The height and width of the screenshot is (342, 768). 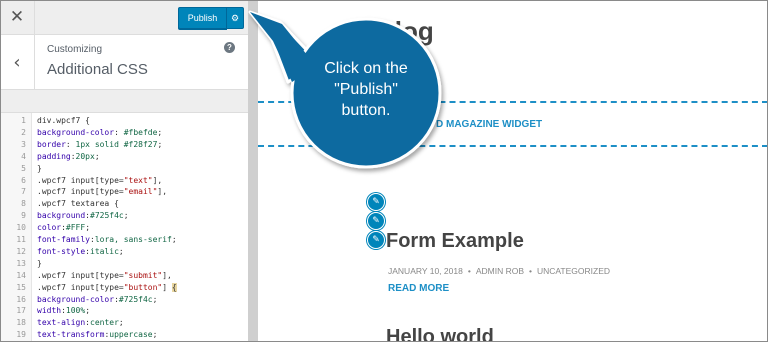 What do you see at coordinates (366, 110) in the screenshot?
I see `callout-line: button.` at bounding box center [366, 110].